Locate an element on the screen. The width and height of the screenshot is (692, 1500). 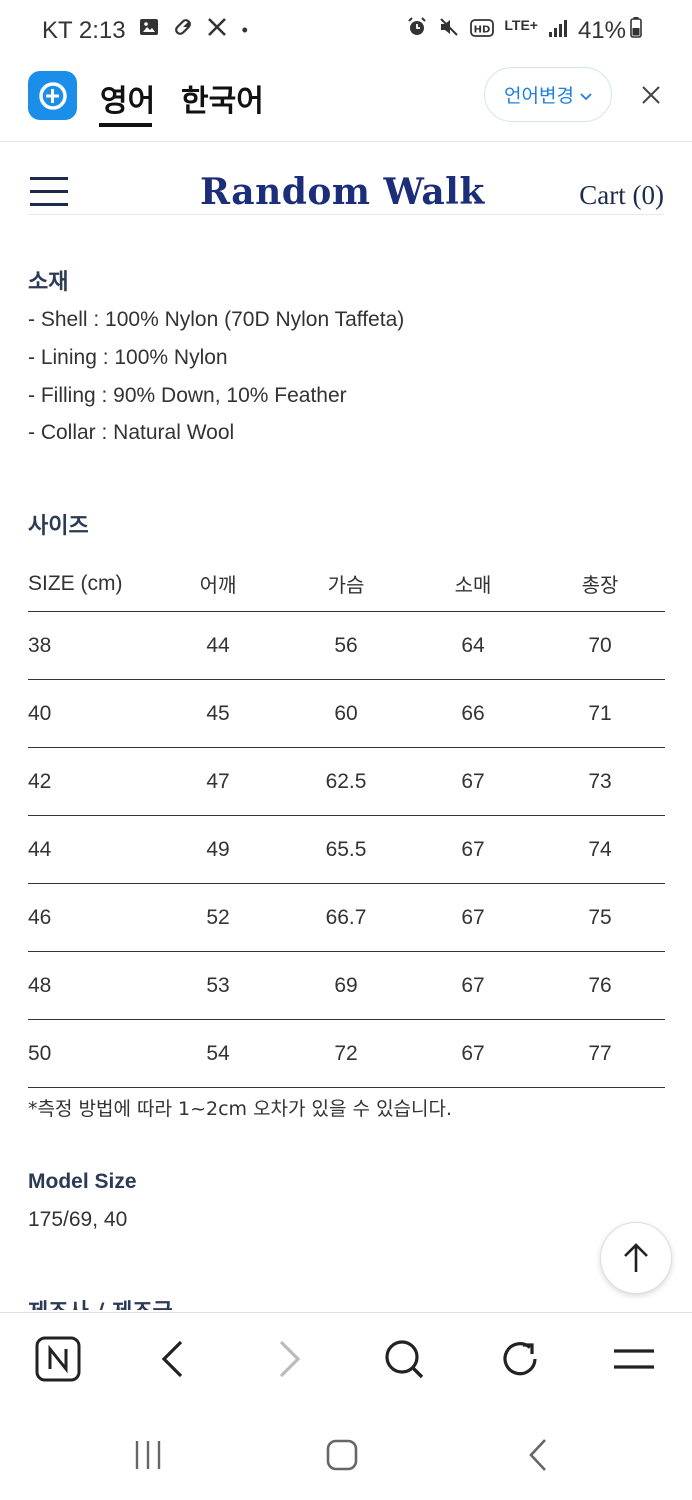
recent-apps-icon is located at coordinates (148, 1455).